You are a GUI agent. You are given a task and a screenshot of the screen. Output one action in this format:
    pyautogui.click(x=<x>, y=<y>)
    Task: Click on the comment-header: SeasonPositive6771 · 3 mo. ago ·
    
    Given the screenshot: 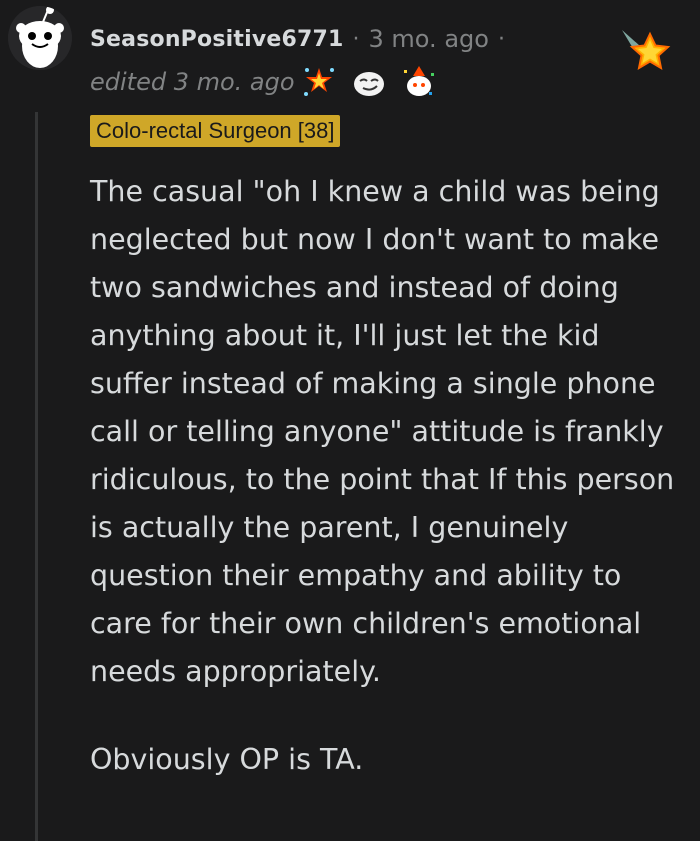 What is the action you would take?
    pyautogui.click(x=385, y=39)
    